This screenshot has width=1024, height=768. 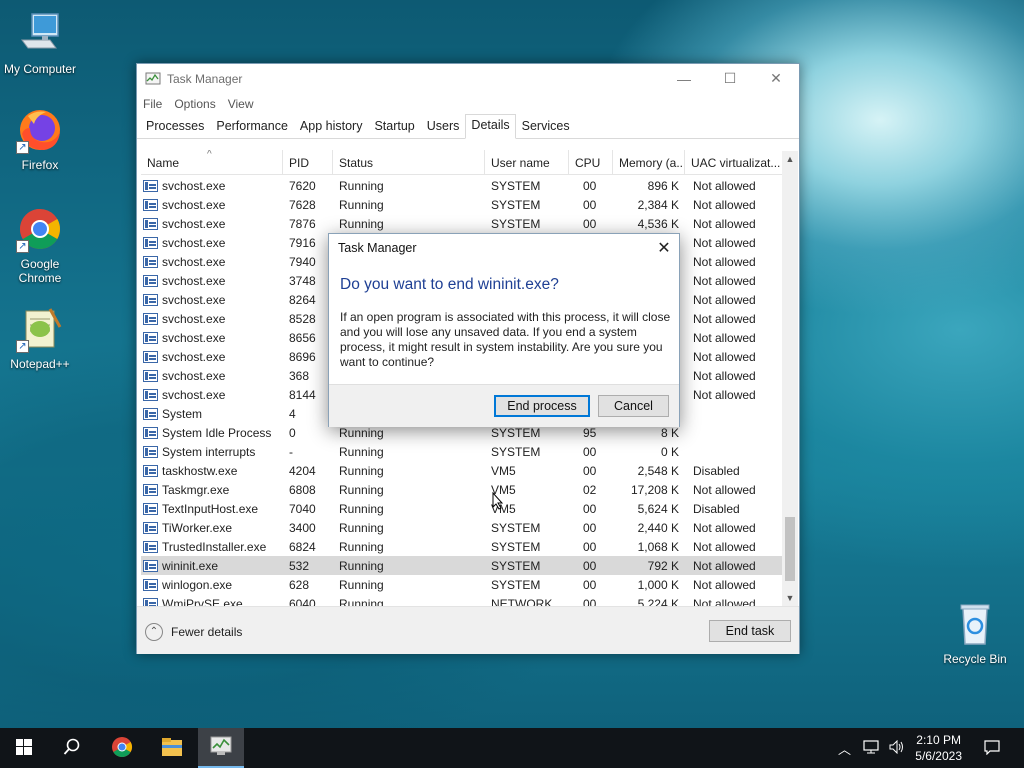 I want to click on column-header-status: Status, so click(x=409, y=162).